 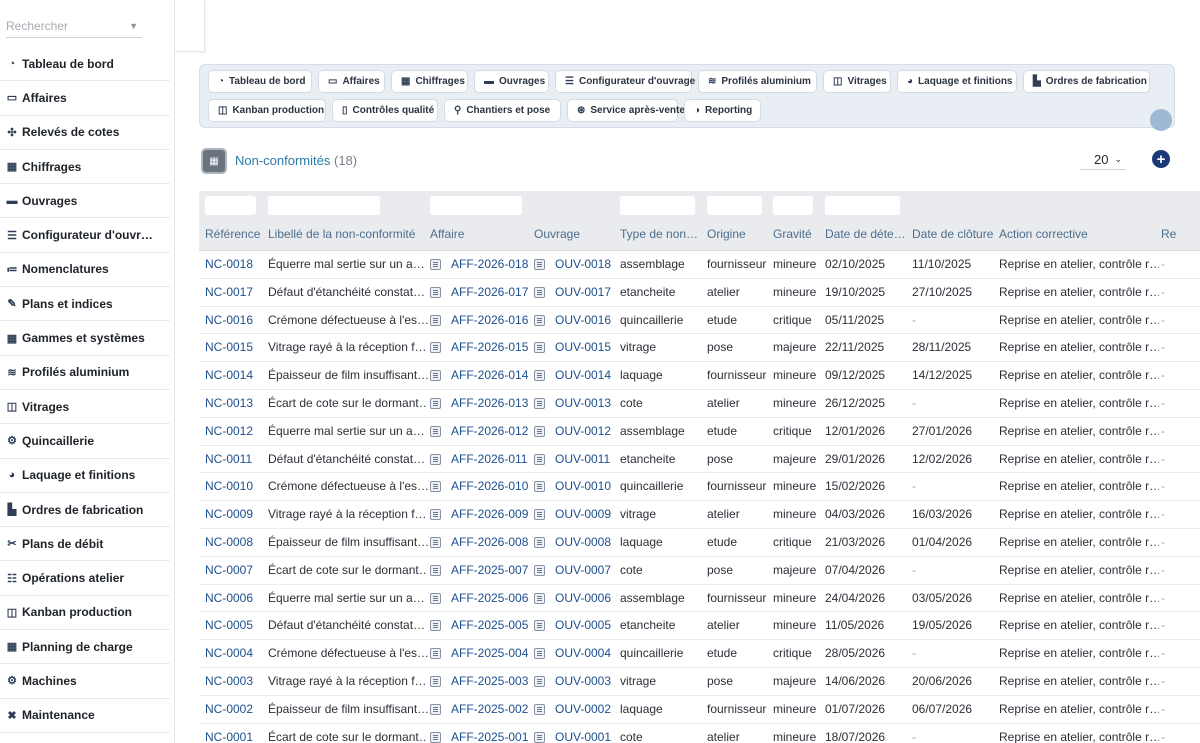 I want to click on cell-ref: NC-0008, so click(x=235, y=542).